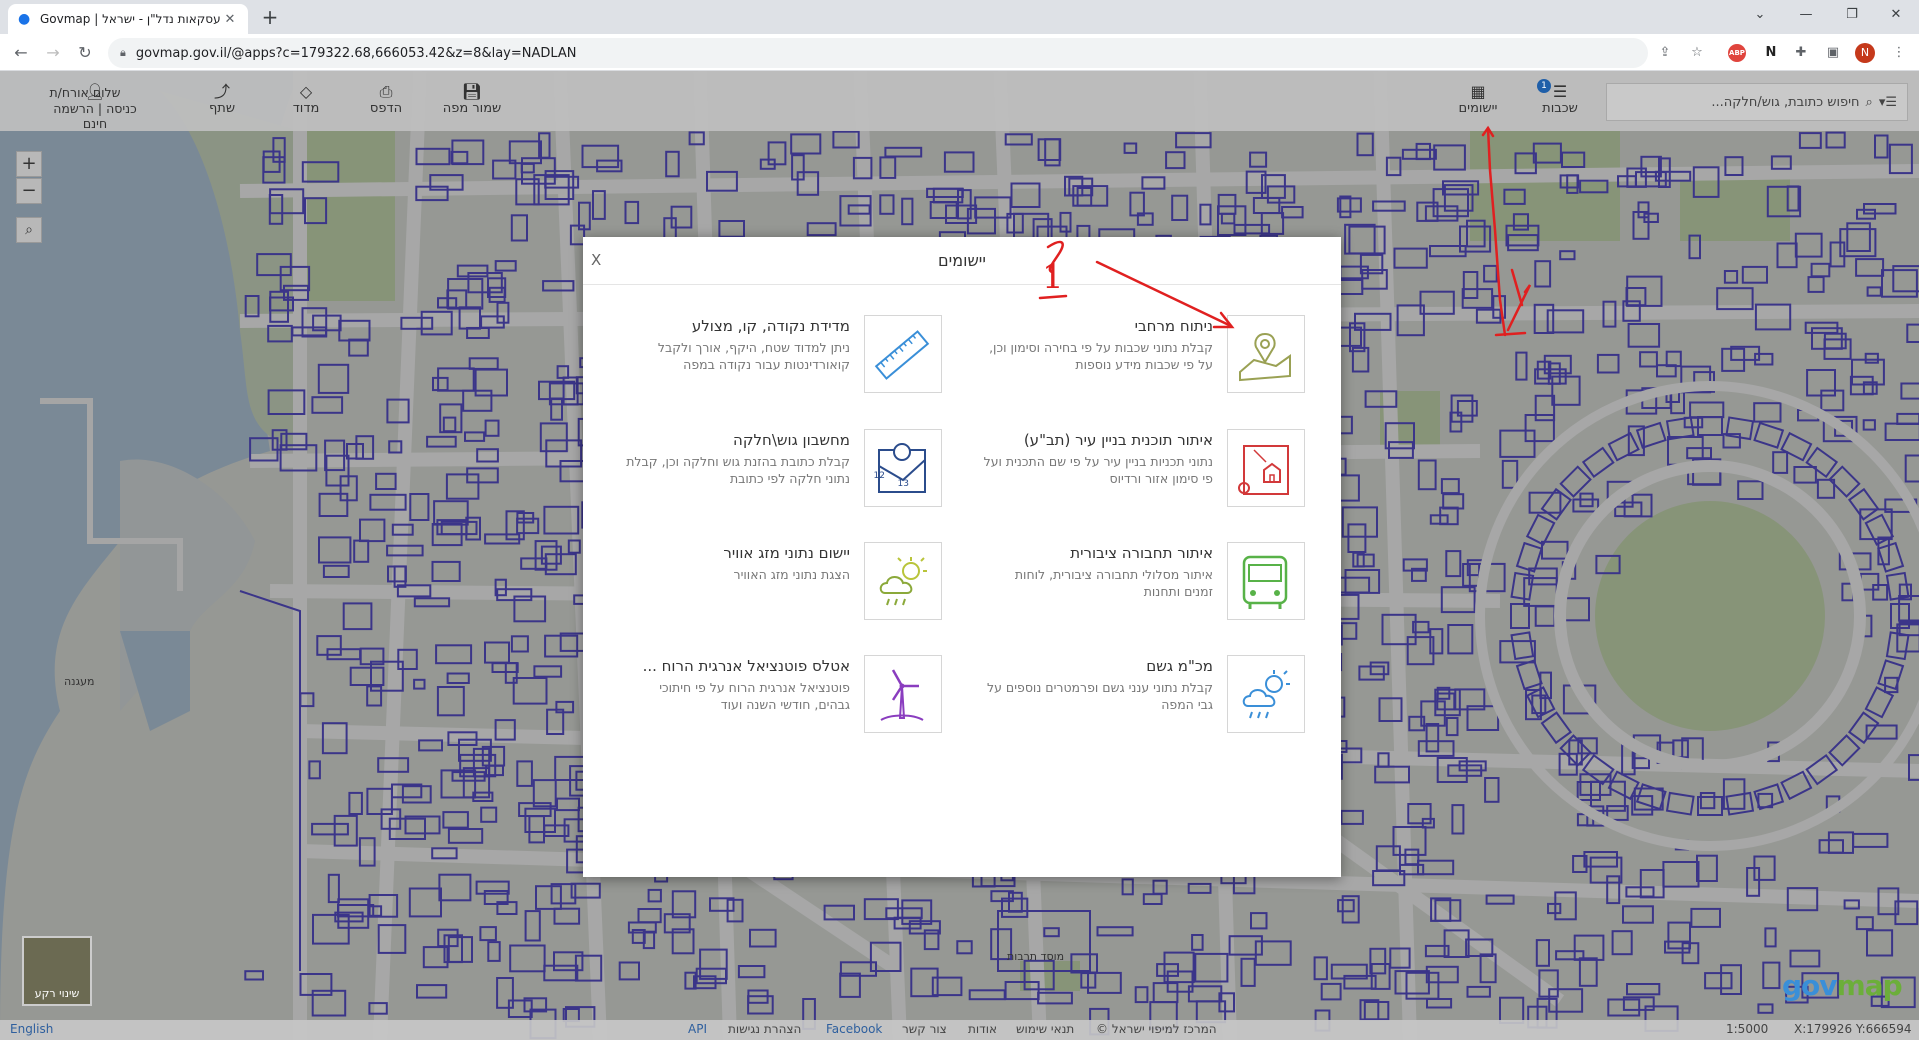 This screenshot has height=1040, width=1919. I want to click on map-pin-icon: ●, so click(24, 19).